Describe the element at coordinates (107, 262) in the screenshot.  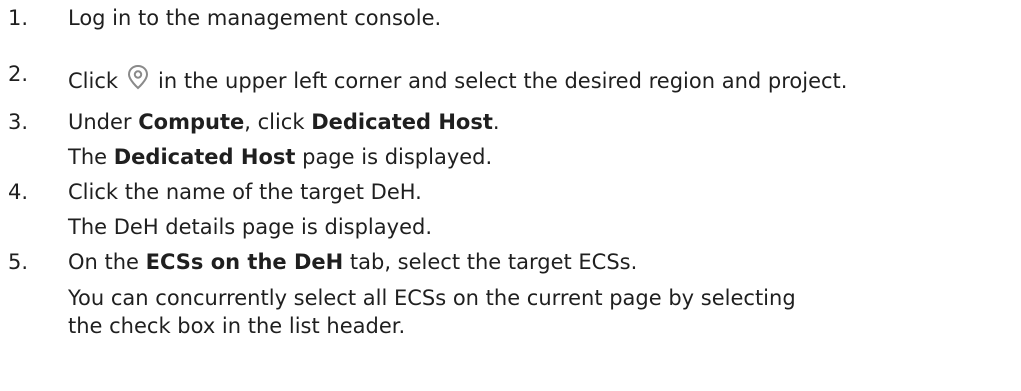
I see `text-segment: On the` at that location.